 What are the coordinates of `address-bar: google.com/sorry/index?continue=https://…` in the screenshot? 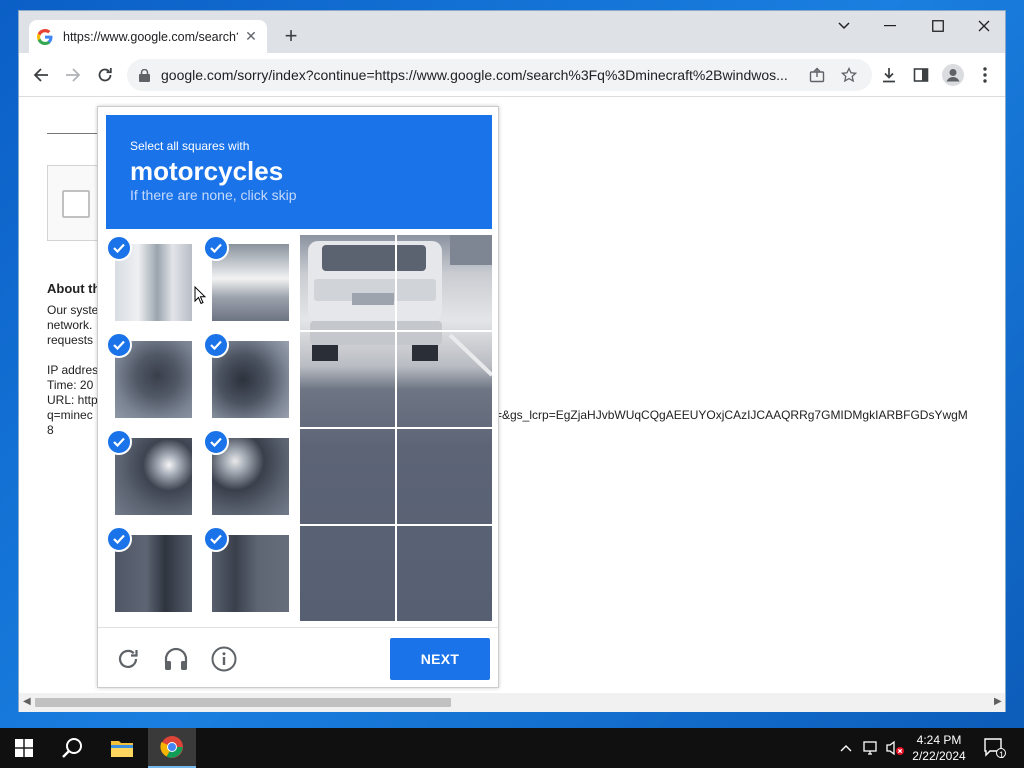 It's located at (499, 75).